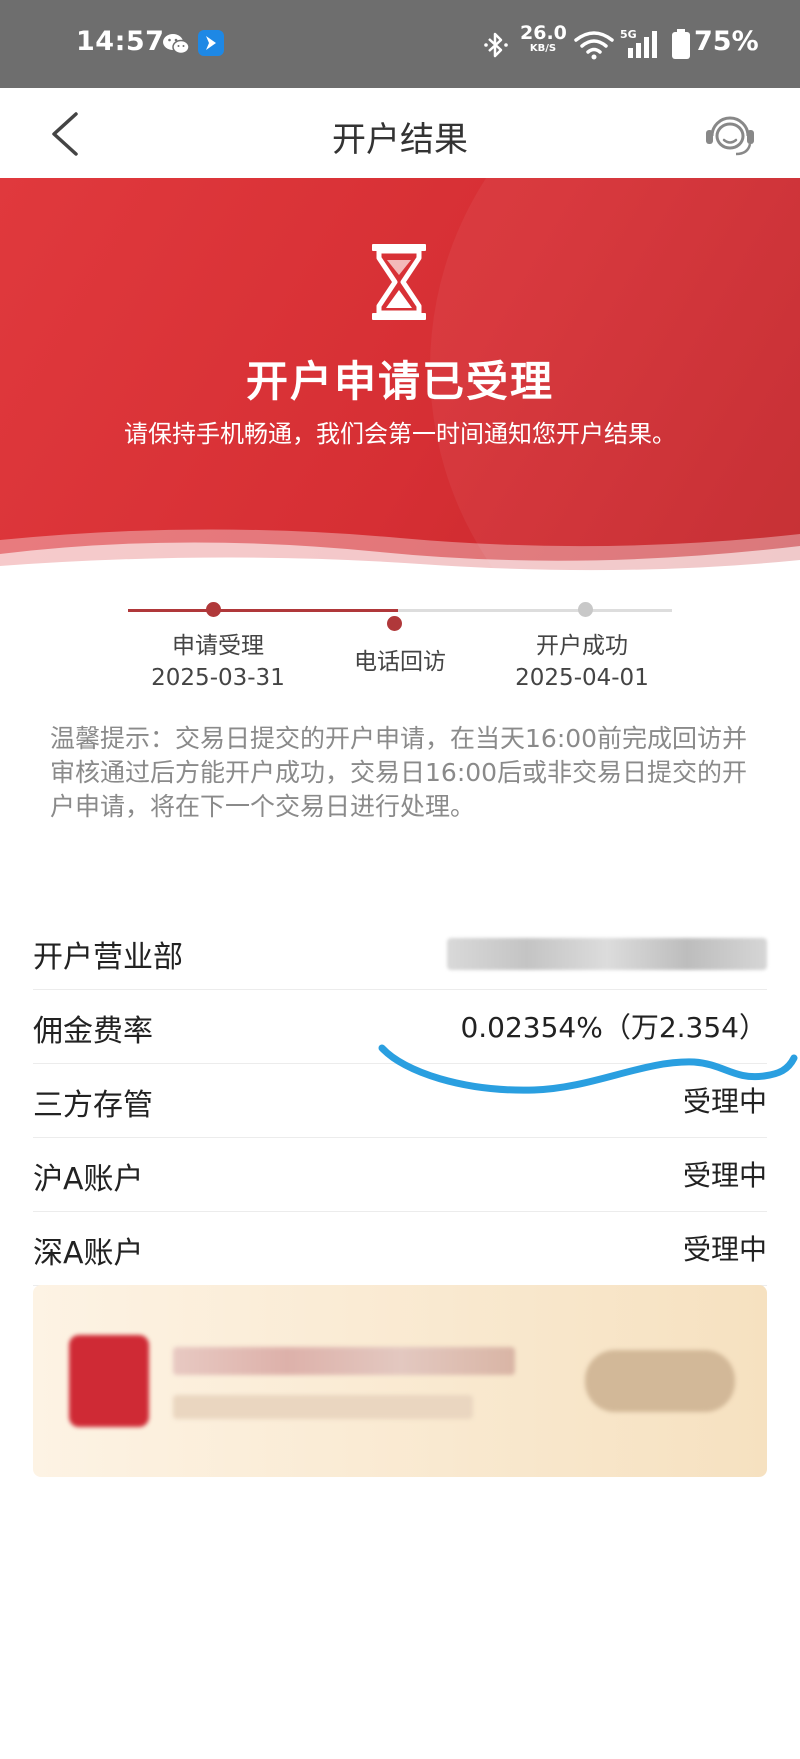  Describe the element at coordinates (400, 953) in the screenshot. I see `info-row-branch: 开户营业部` at that location.